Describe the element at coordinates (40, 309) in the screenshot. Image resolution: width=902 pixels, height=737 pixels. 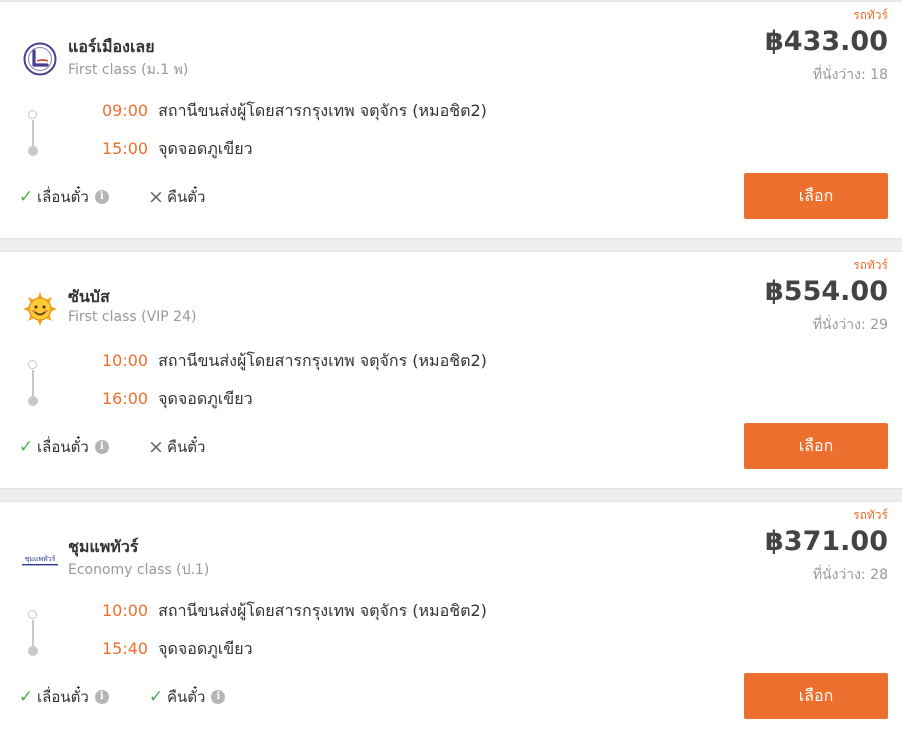
I see `operator-logo-sunbus` at that location.